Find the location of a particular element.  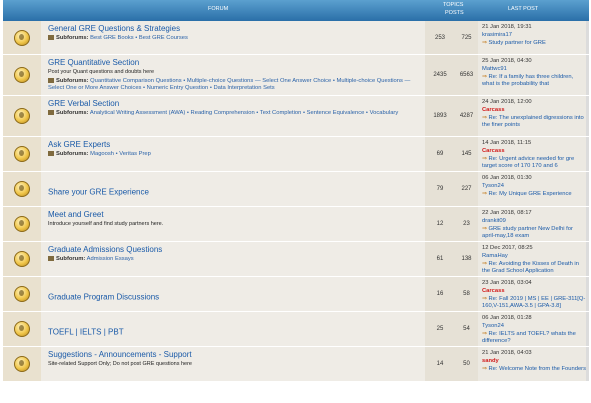

last-post-date: 25 Jan 2018, 04:30 is located at coordinates (507, 61).